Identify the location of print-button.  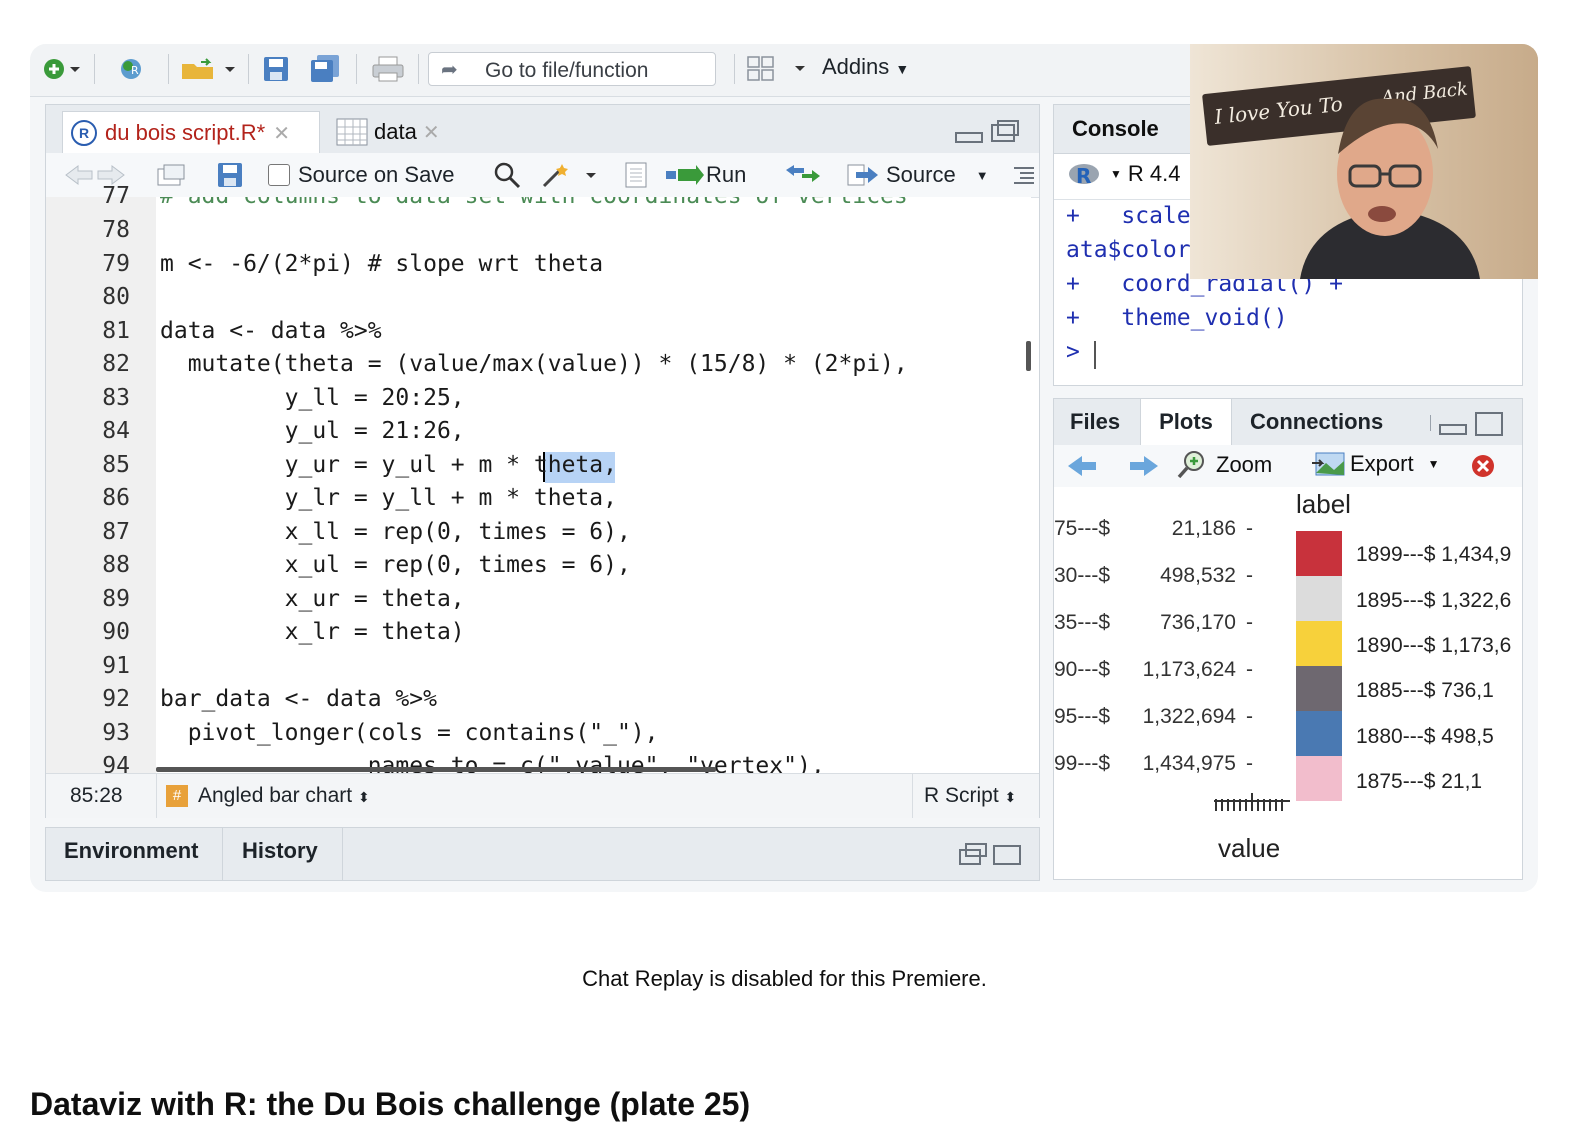
(388, 69).